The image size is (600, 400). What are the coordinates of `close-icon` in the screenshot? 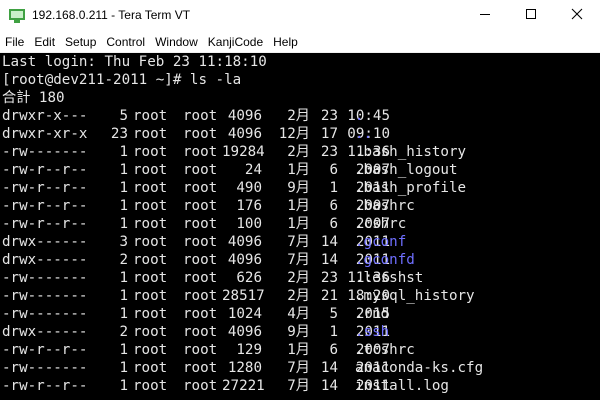 It's located at (577, 16).